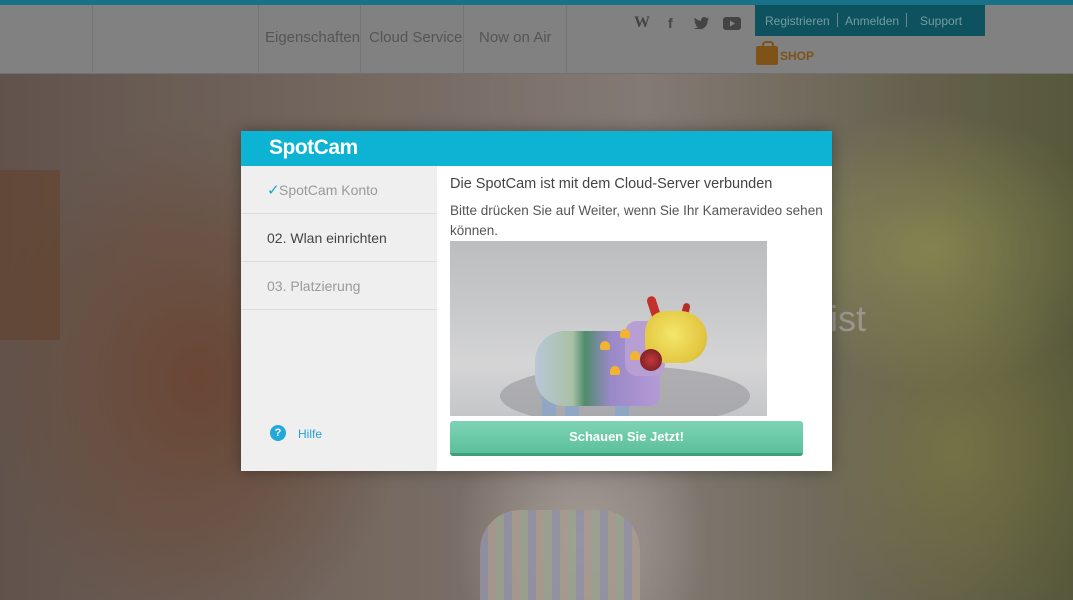 Image resolution: width=1073 pixels, height=600 pixels. What do you see at coordinates (626, 438) in the screenshot?
I see `watch-now-button: Schauen Sie Jetzt!` at bounding box center [626, 438].